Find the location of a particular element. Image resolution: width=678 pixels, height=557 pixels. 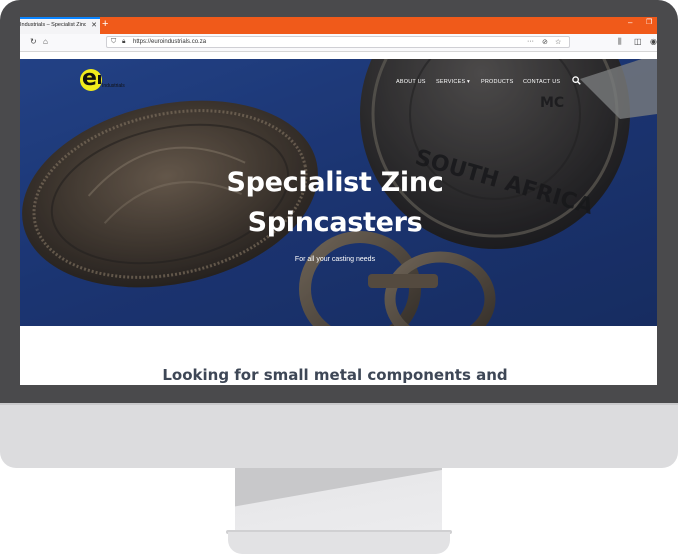

tab-title: Industrials – Specialist Zinc is located at coordinates (53, 25).